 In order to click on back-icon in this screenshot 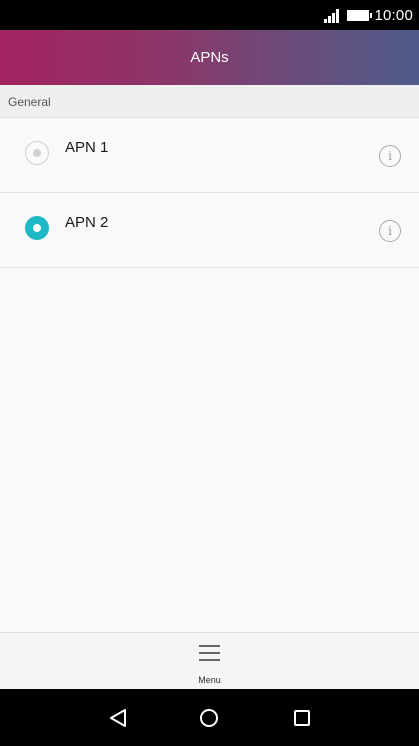, I will do `click(118, 718)`.